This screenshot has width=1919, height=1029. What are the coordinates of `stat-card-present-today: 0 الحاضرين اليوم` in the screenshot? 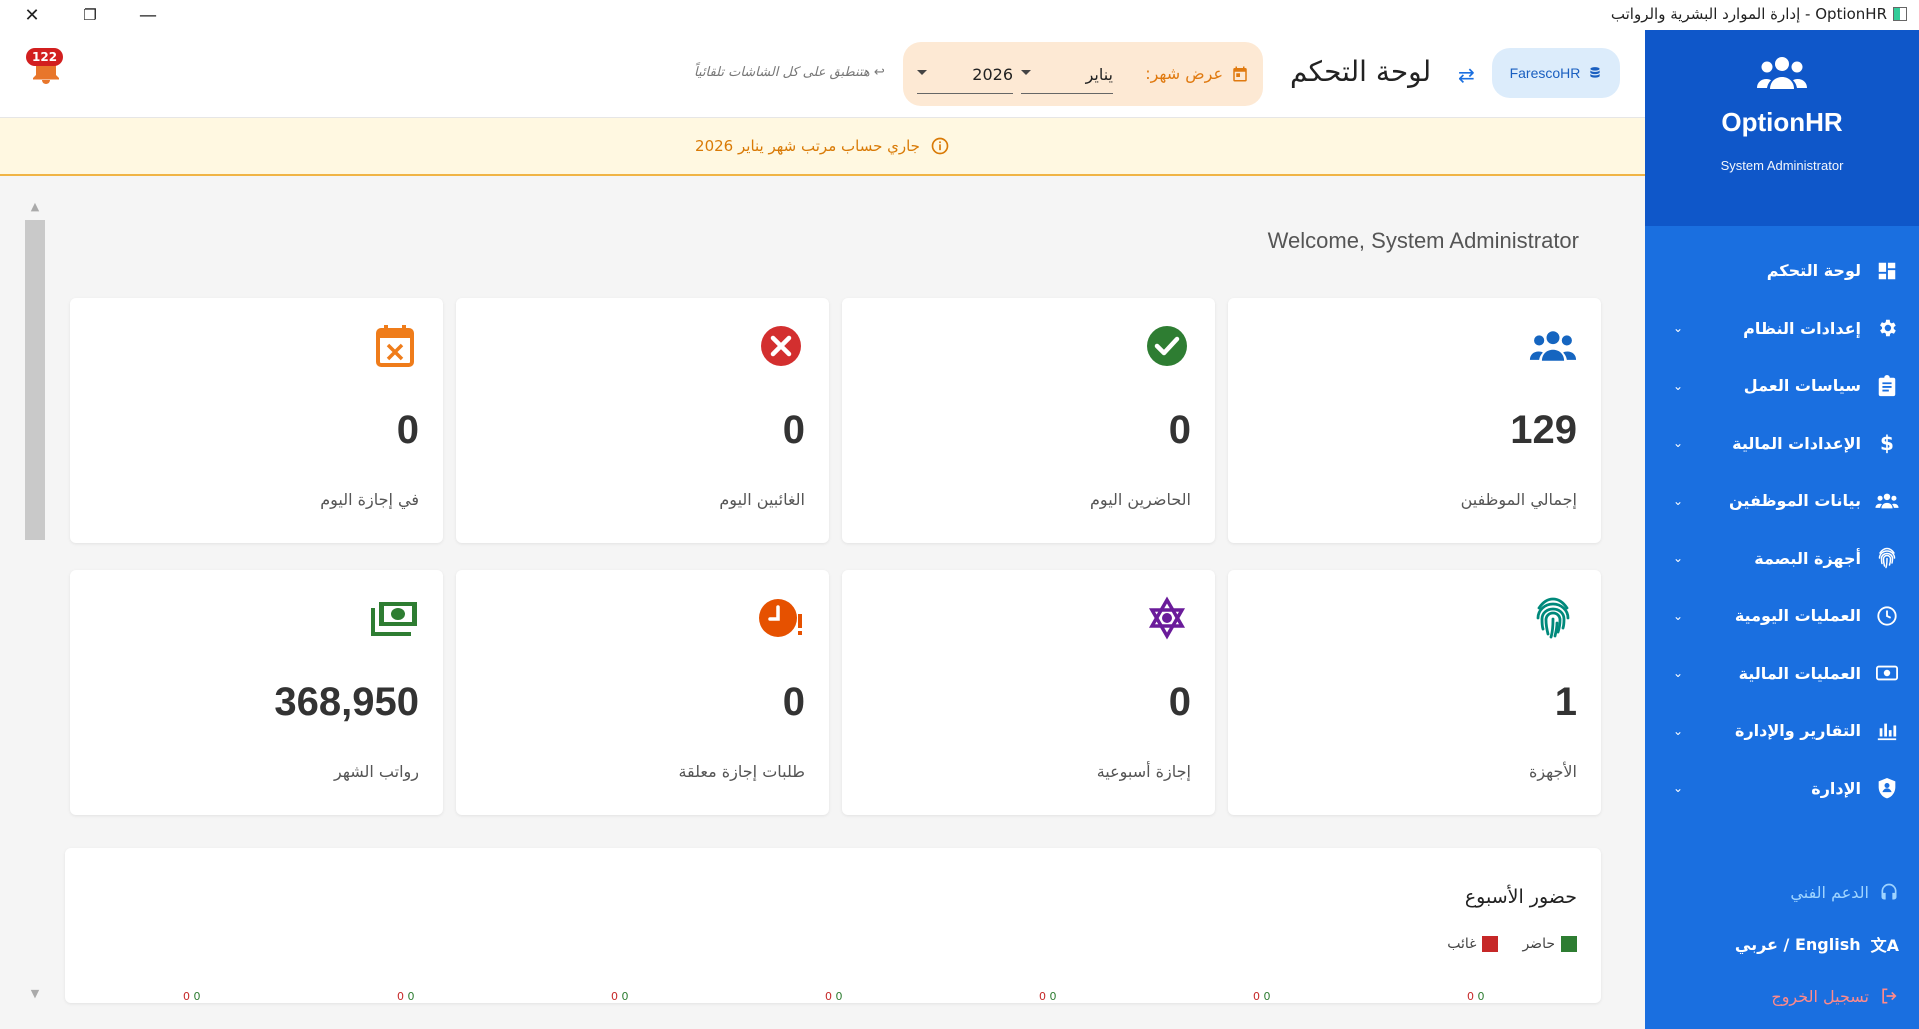 It's located at (1028, 420).